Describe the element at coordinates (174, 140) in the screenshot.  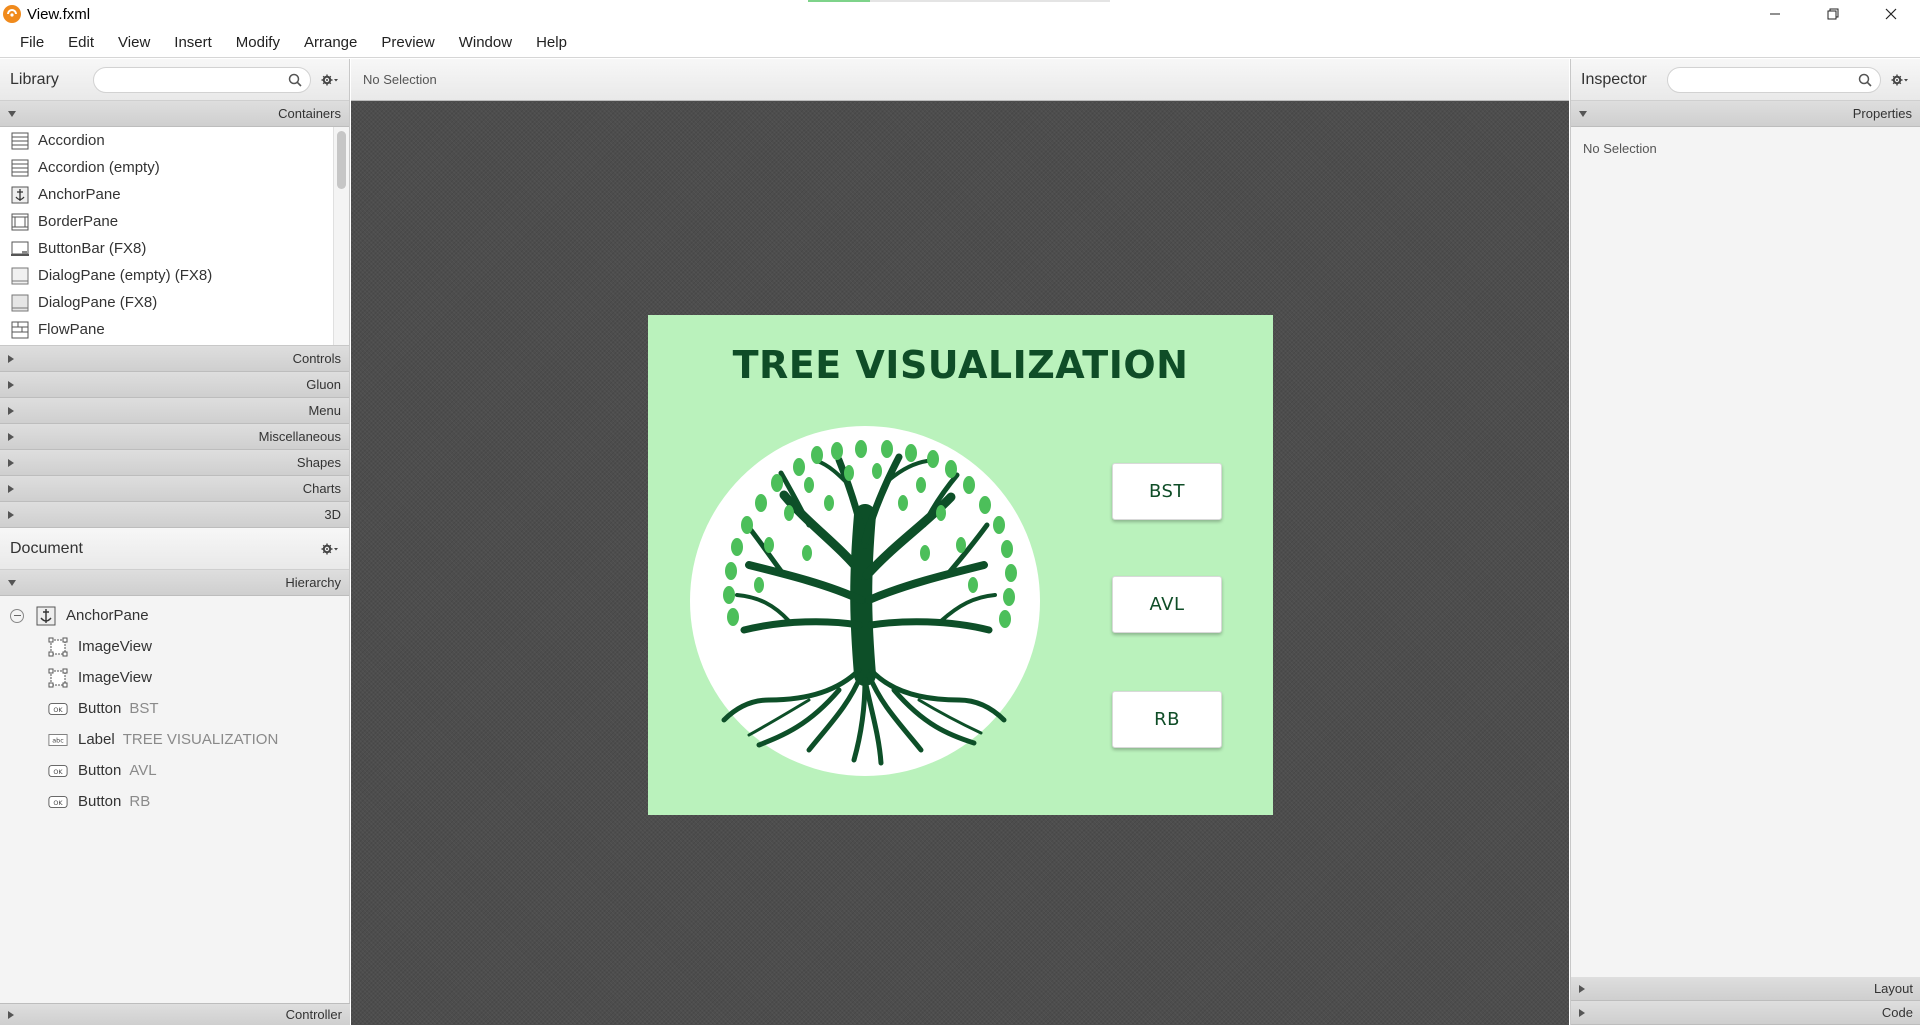
I see `library-item: Accordion` at that location.